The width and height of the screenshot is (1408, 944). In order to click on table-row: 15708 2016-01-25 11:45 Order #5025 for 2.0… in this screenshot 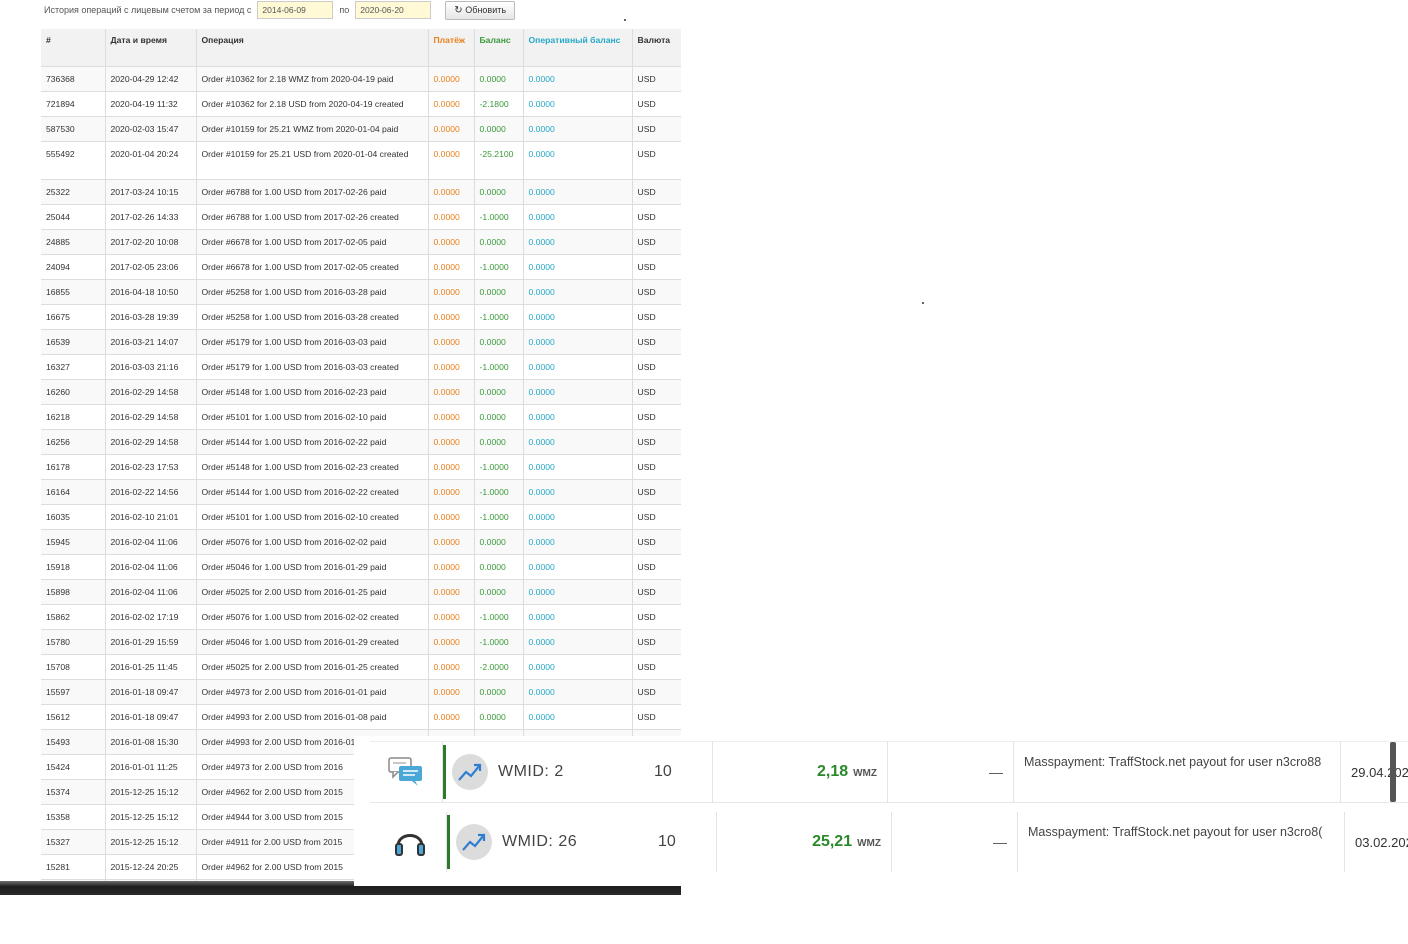, I will do `click(361, 667)`.